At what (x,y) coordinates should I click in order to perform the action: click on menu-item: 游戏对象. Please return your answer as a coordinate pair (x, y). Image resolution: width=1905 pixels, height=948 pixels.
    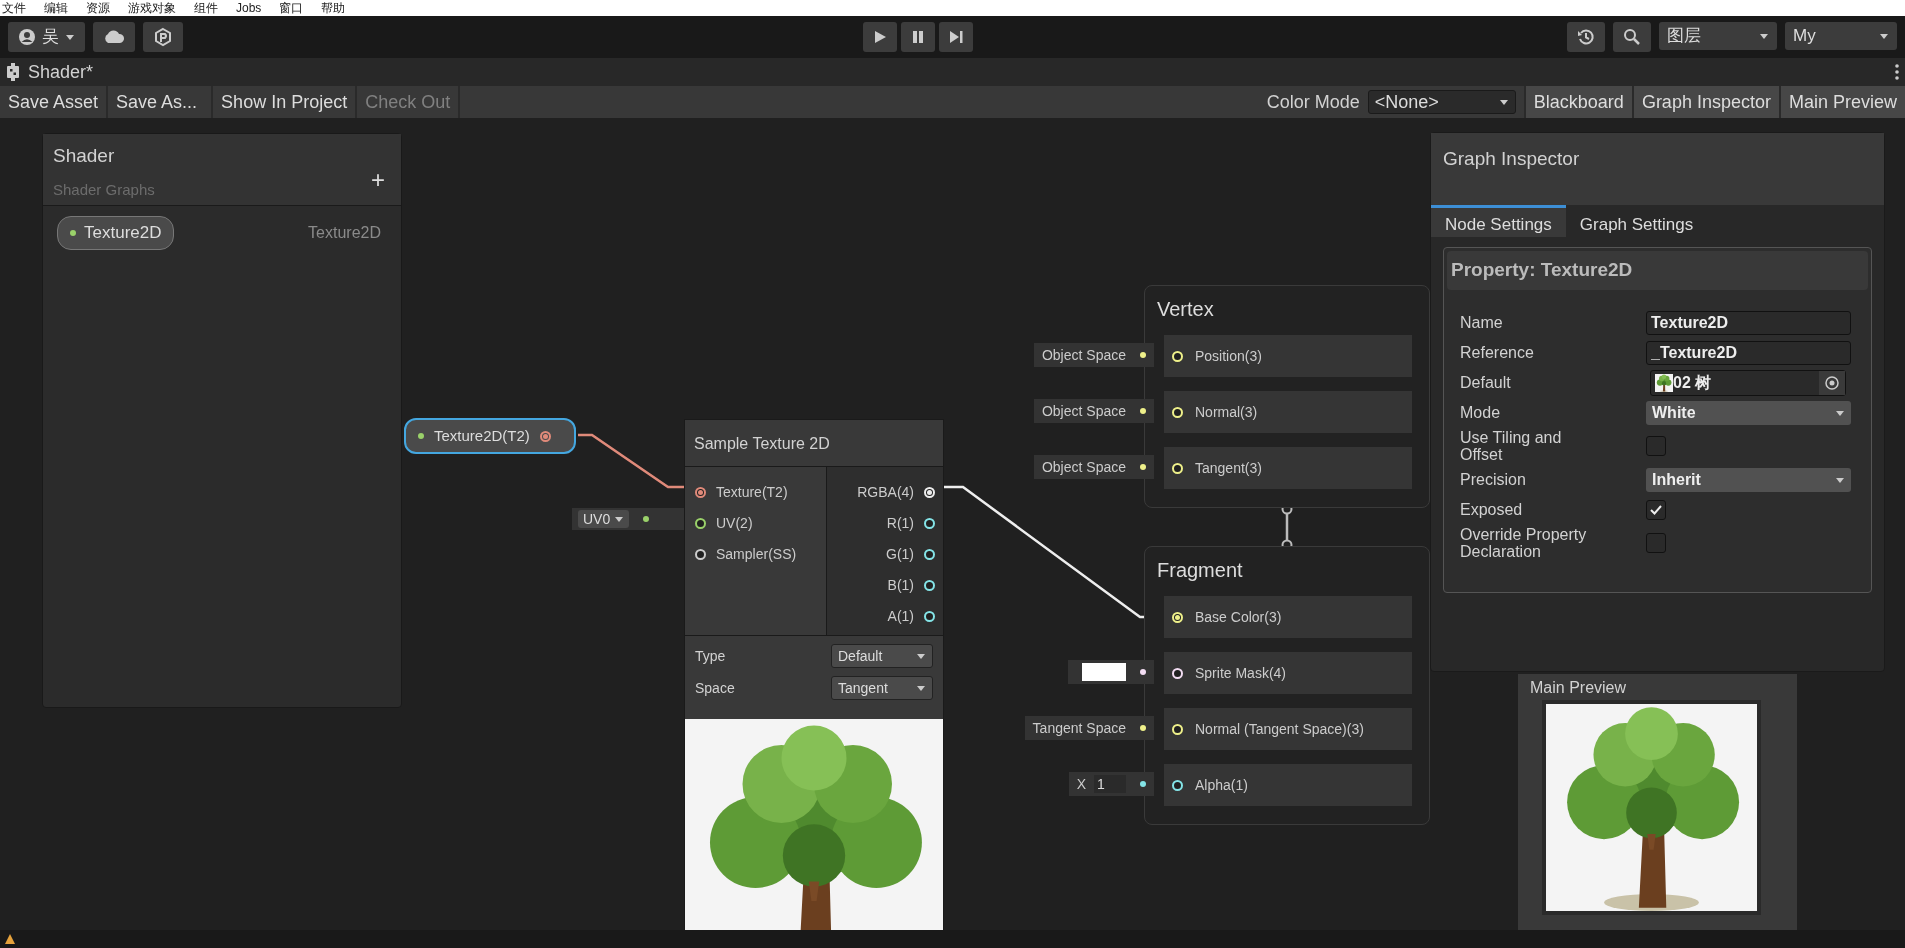
    Looking at the image, I should click on (152, 8).